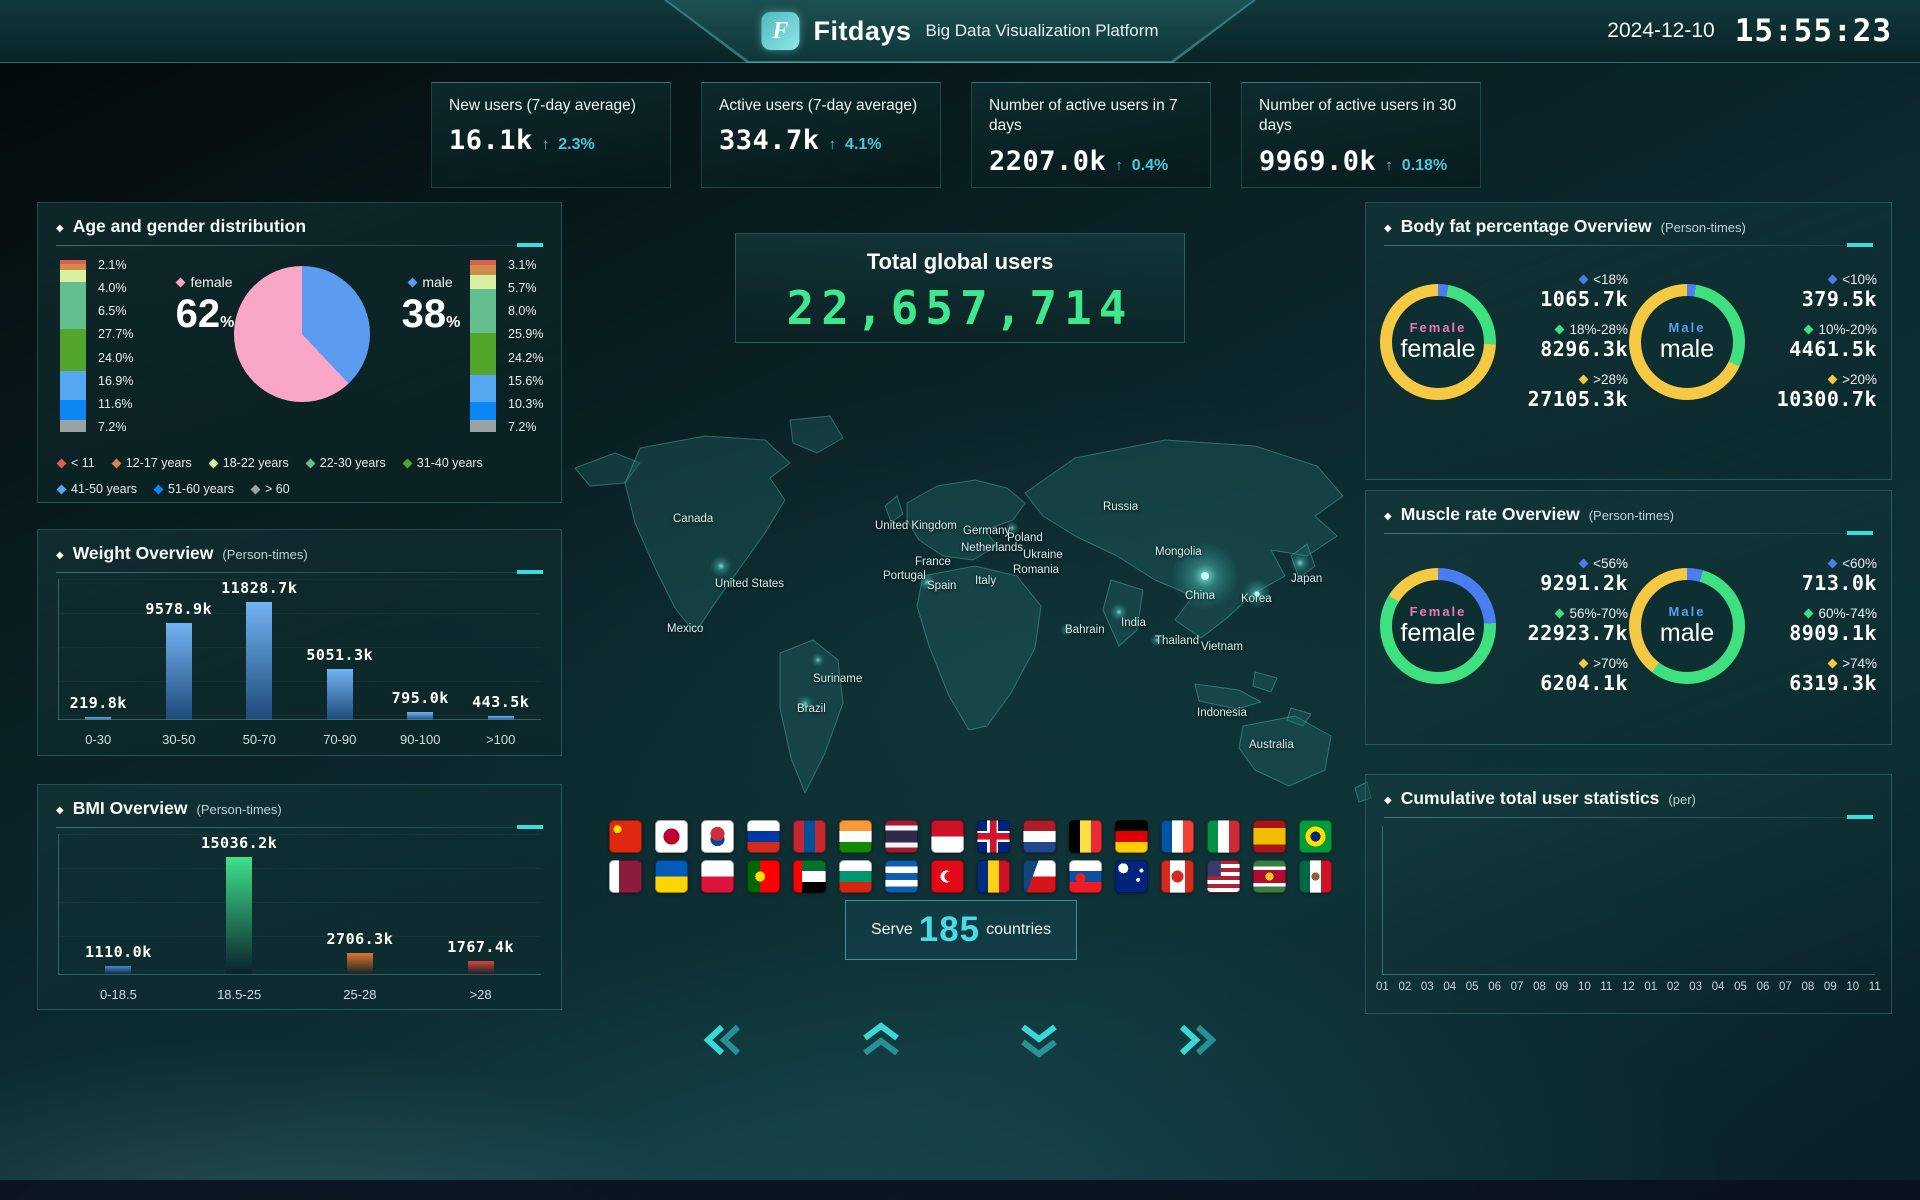 The height and width of the screenshot is (1200, 1920). I want to click on bar-slot: 2706.3k 25-28, so click(360, 918).